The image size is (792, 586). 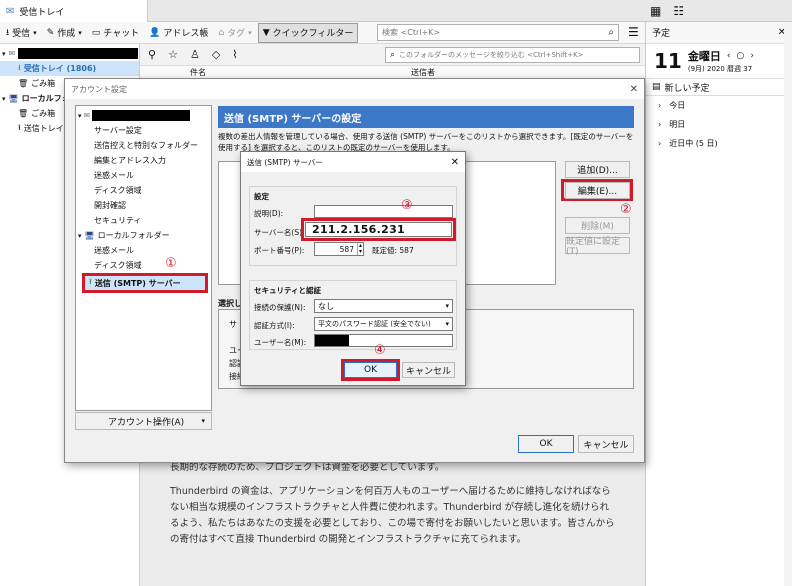 I want to click on calendar-icon: ▦, so click(x=655, y=11).